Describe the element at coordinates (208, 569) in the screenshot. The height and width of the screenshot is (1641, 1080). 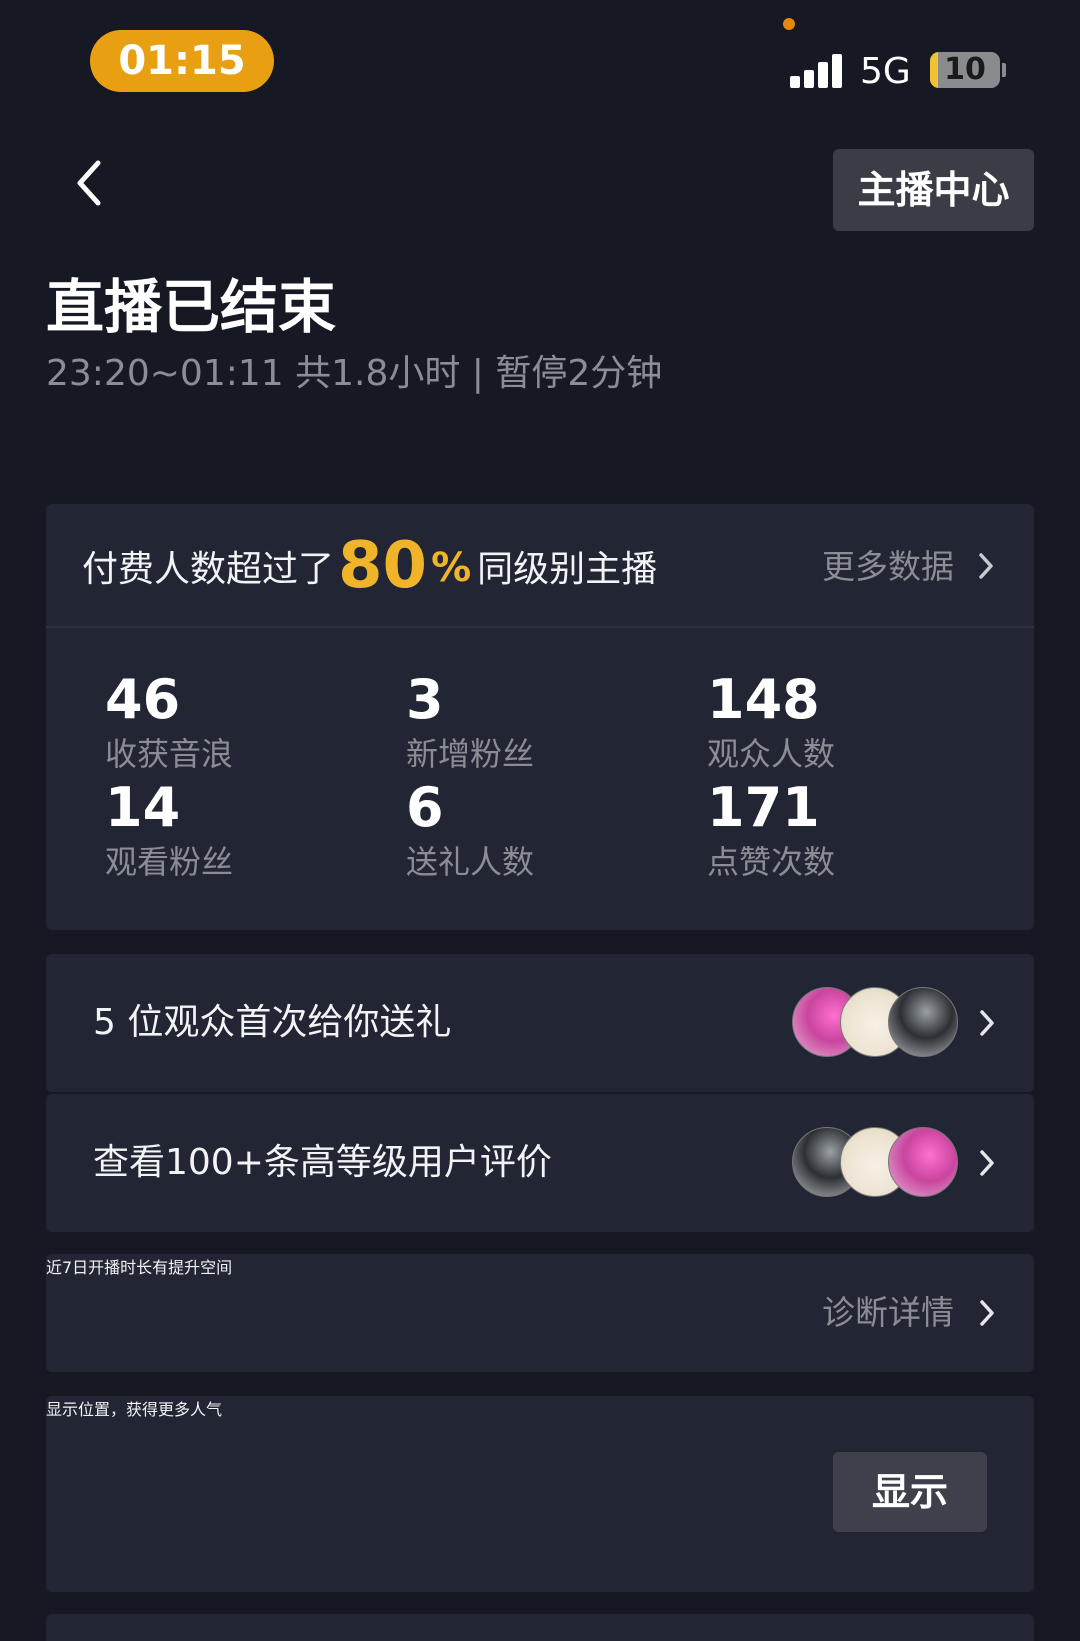
I see `pay-rank-prefix: 付费人数超过了` at that location.